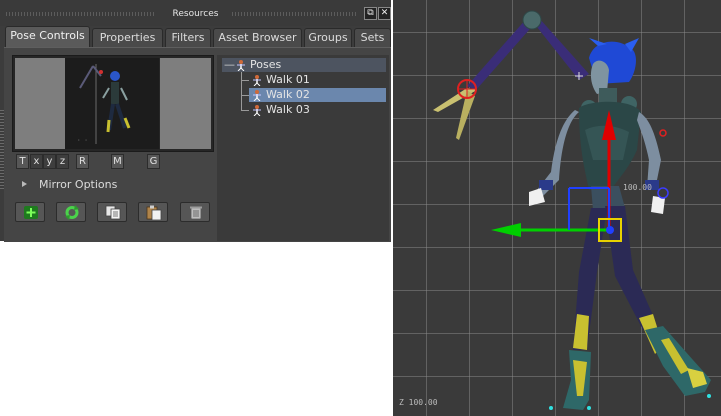 The width and height of the screenshot is (721, 416). Describe the element at coordinates (47, 37) in the screenshot. I see `tab-pose-controls: Pose Controls` at that location.